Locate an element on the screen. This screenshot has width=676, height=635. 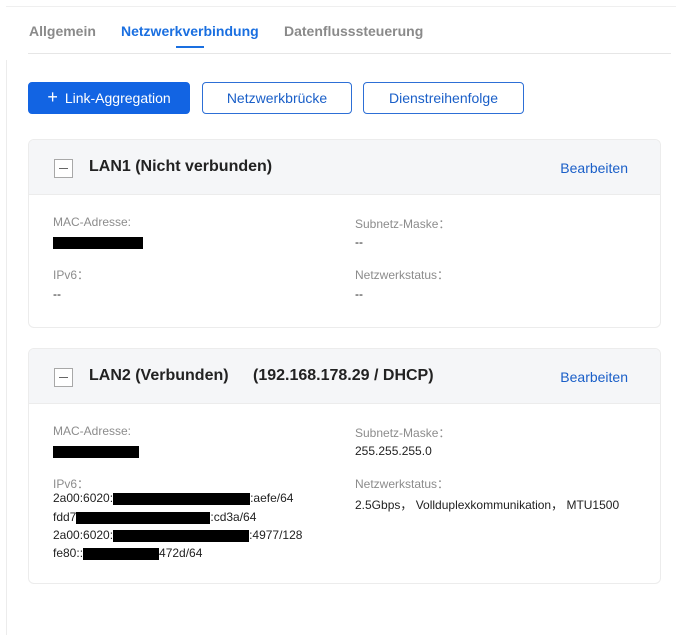
ipv6-suffix: :cd3a/64 is located at coordinates (233, 517).